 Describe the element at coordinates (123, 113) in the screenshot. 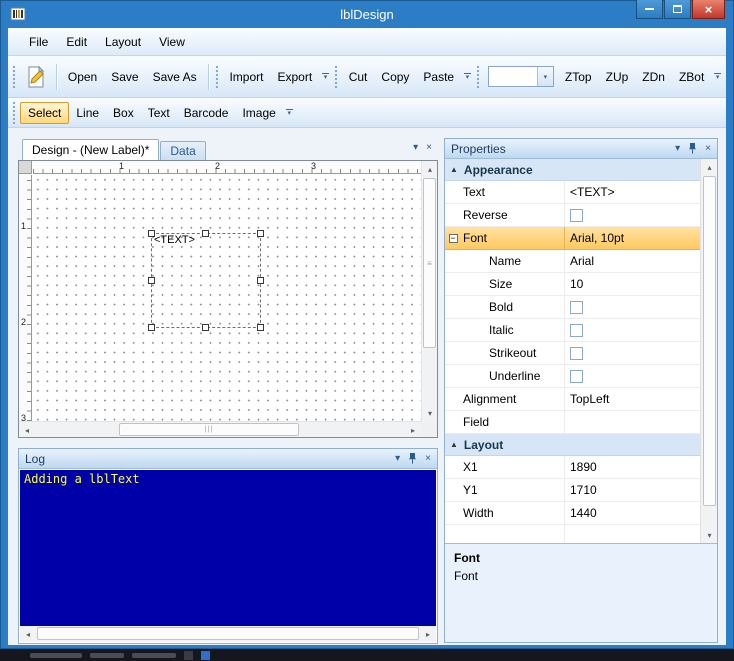

I see `tool-box-button: Box` at that location.